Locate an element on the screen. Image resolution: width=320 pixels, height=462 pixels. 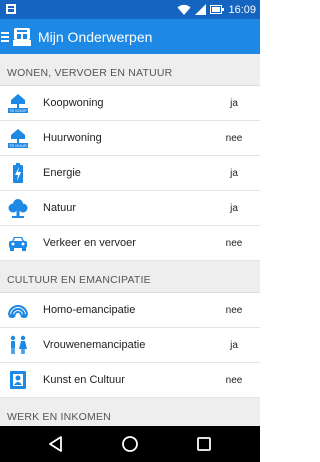
home-circle-icon is located at coordinates (130, 444).